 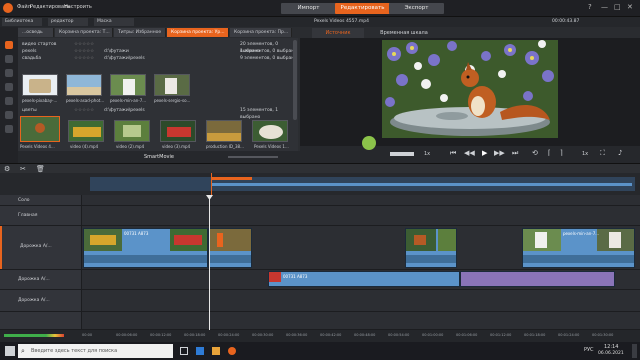 What do you see at coordinates (95, 351) in the screenshot?
I see `search-input: ⌕ Введите здесь текст для поиска` at bounding box center [95, 351].